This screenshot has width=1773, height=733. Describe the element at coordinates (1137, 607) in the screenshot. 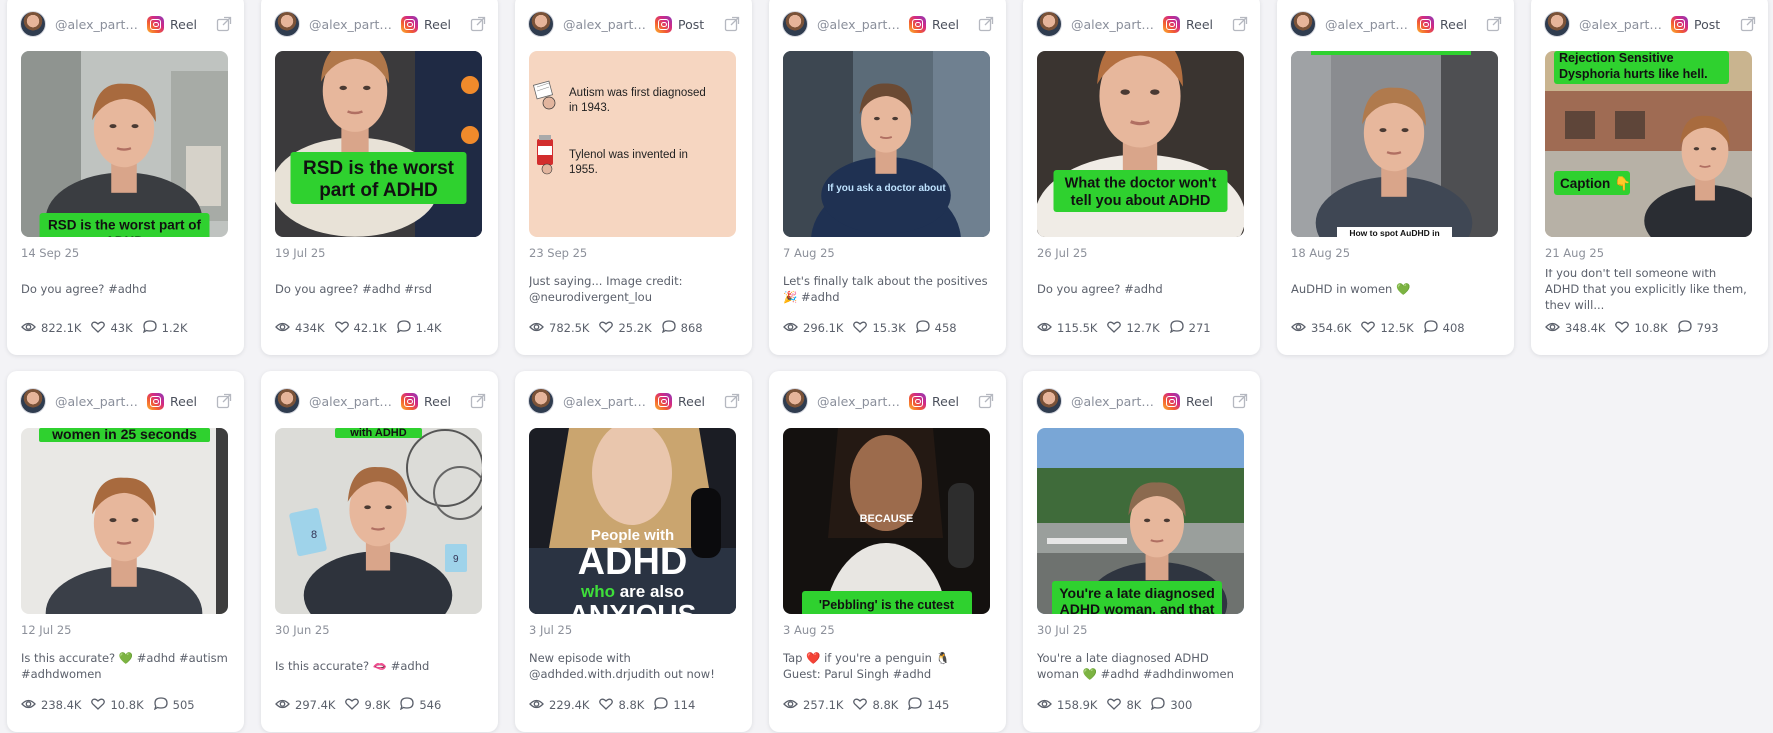

I see `svg-text: ADHD woman, and that` at that location.